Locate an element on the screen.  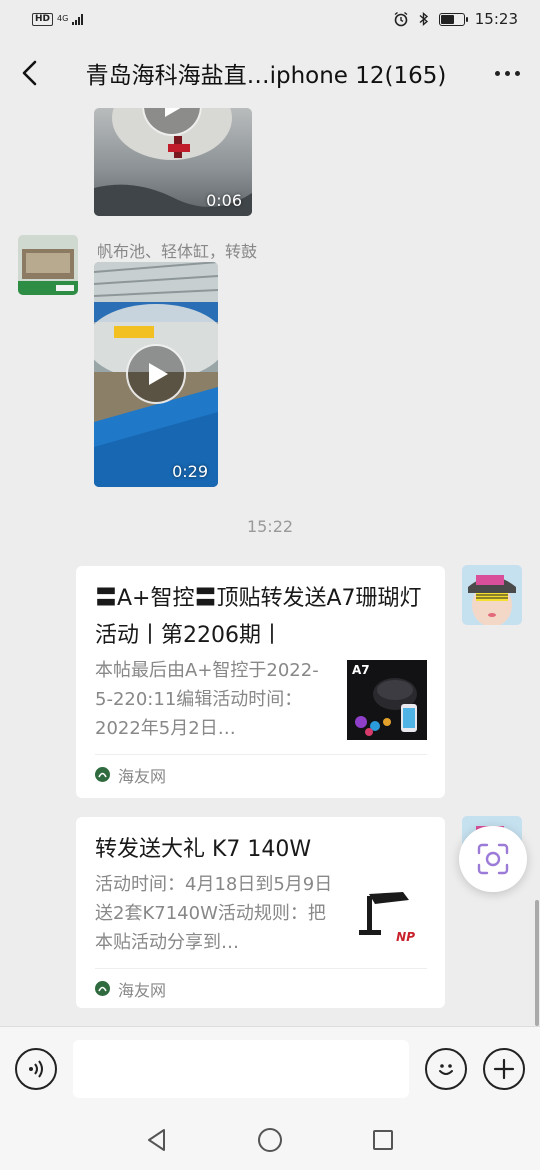
emoji-icon is located at coordinates (446, 1069).